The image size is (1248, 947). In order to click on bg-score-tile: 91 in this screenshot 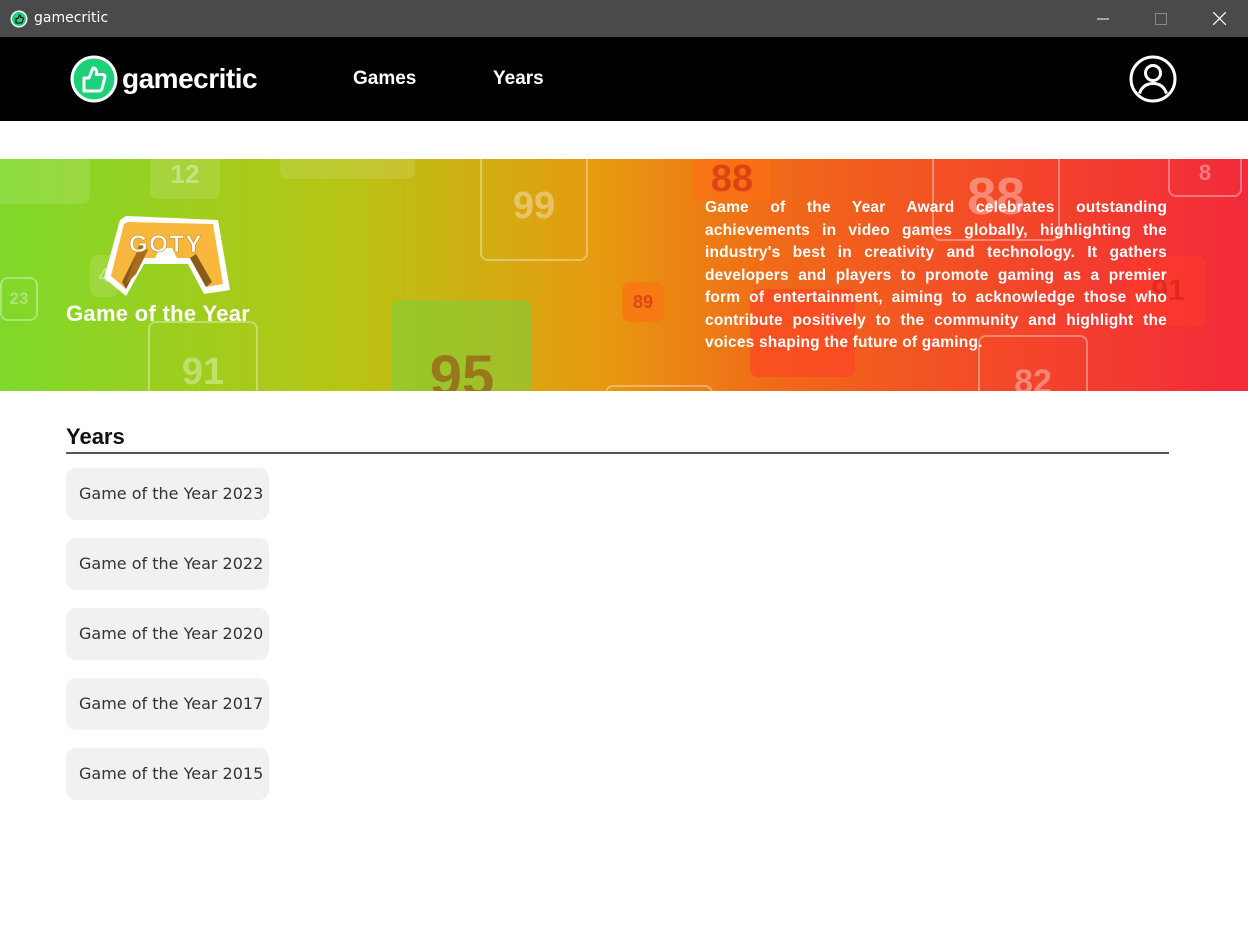, I will do `click(203, 356)`.